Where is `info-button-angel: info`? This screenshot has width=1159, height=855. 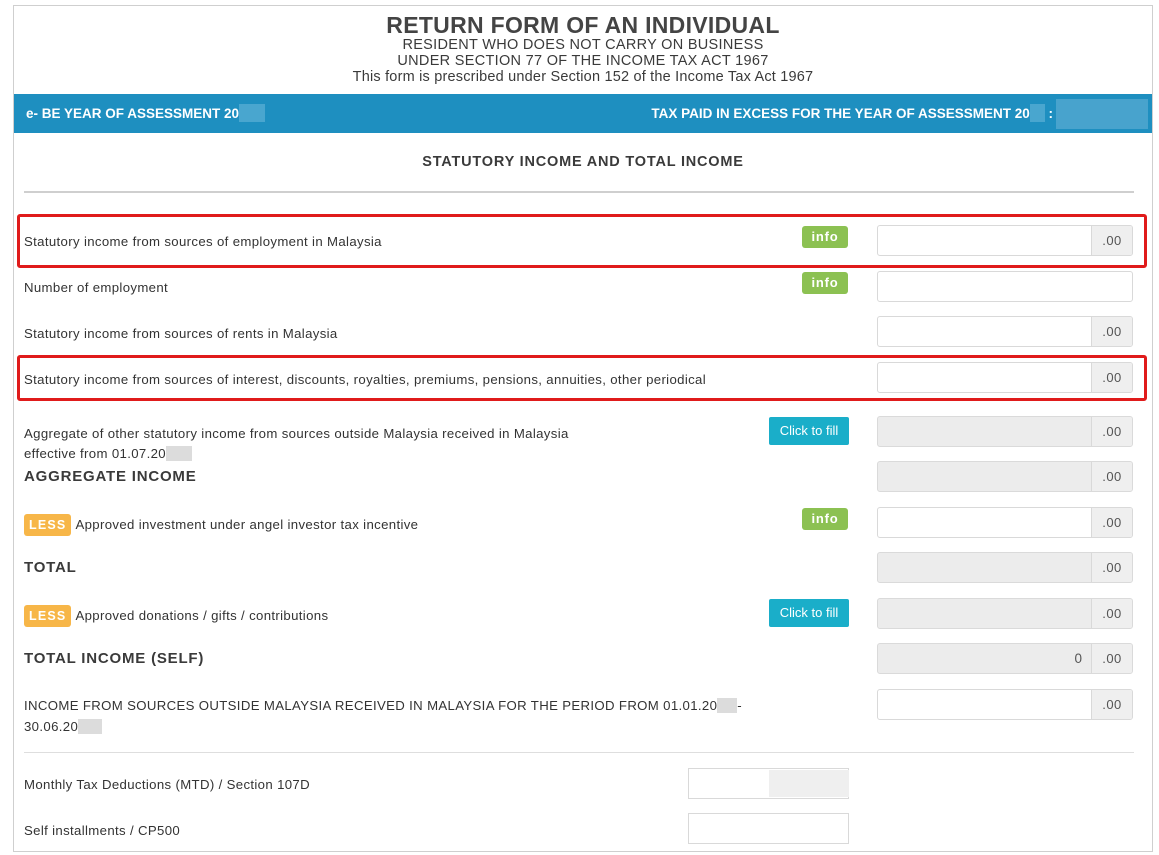 info-button-angel: info is located at coordinates (825, 519).